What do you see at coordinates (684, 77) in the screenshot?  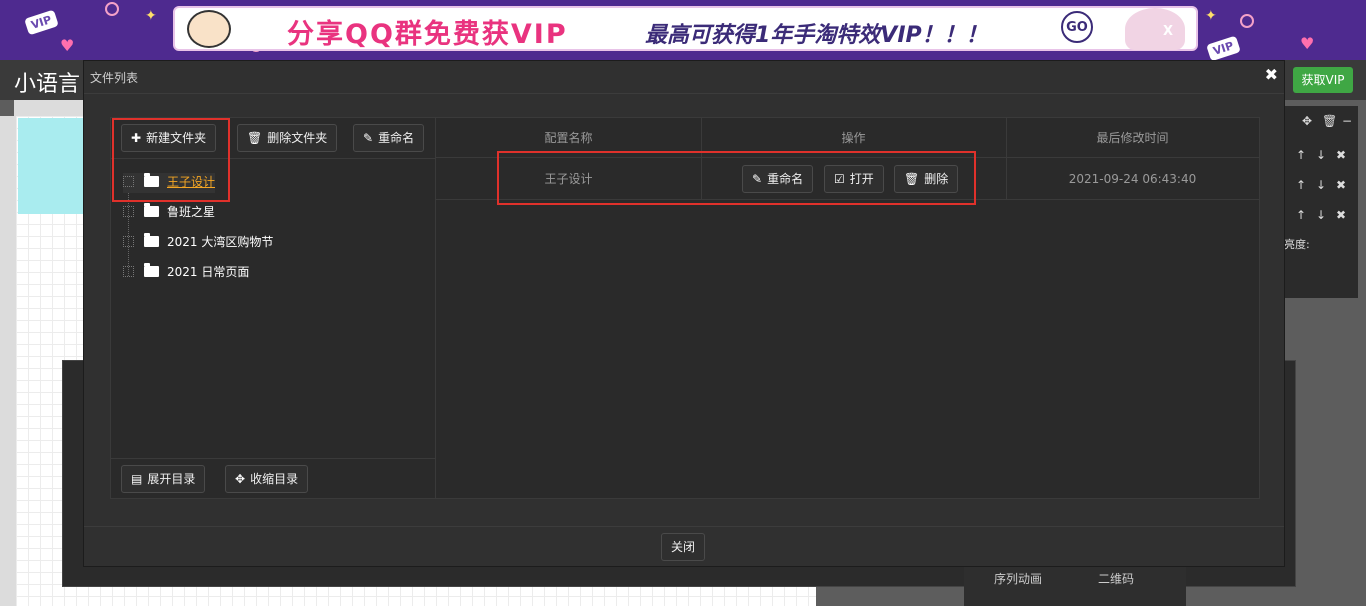 I see `modal-header: 文件列表 ✖` at bounding box center [684, 77].